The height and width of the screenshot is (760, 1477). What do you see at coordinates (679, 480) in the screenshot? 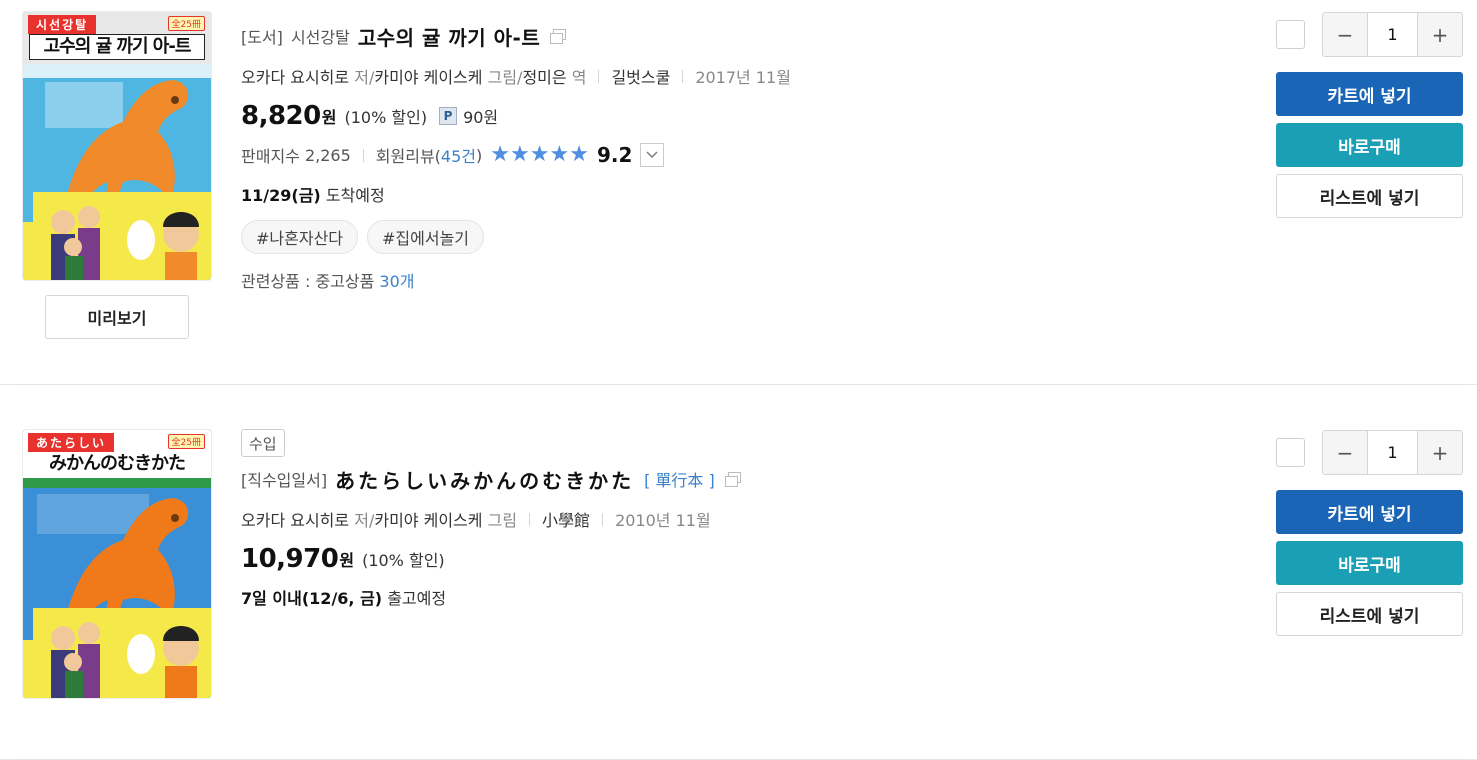
I see `binding-type: [ 單行本 ]` at bounding box center [679, 480].